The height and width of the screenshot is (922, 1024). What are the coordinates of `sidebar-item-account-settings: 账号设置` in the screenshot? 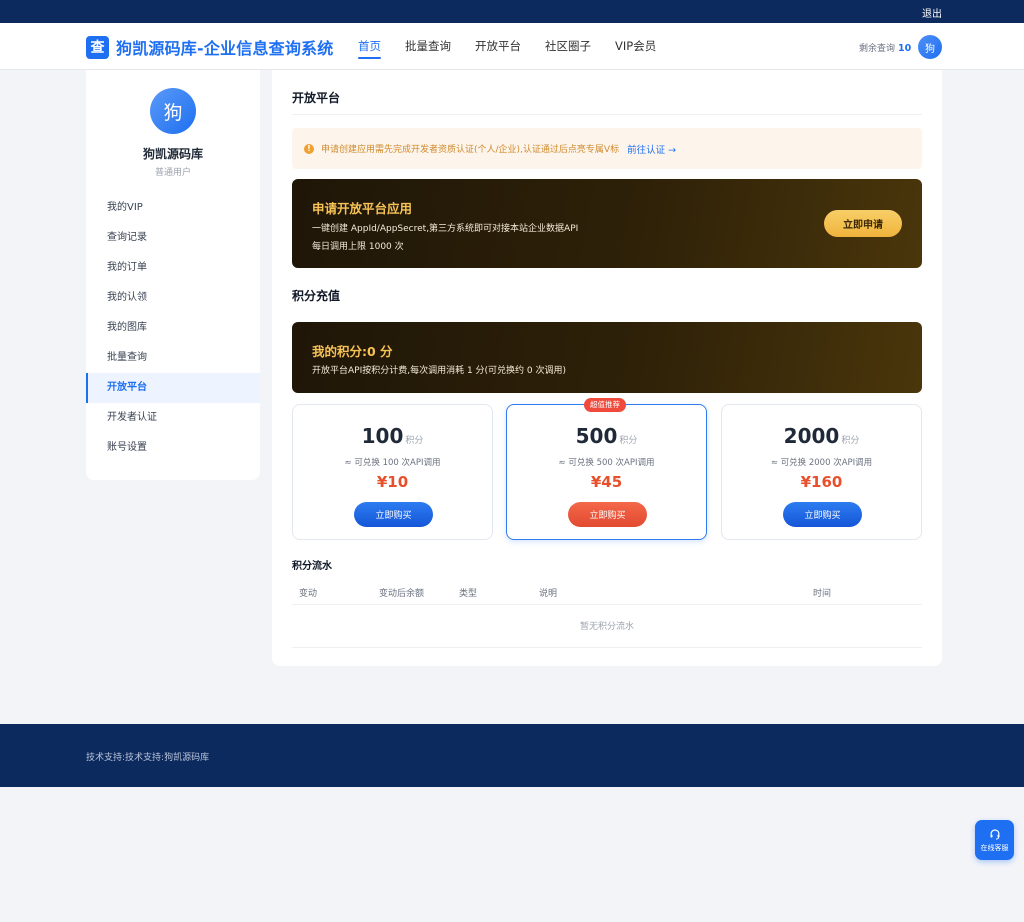 It's located at (173, 448).